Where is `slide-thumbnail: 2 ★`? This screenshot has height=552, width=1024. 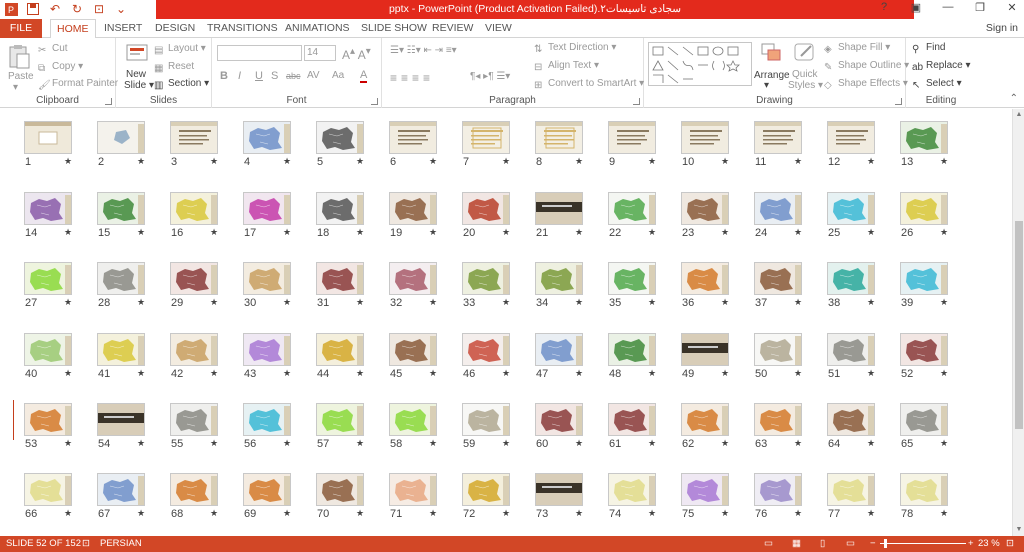 slide-thumbnail: 2 ★ is located at coordinates (130, 144).